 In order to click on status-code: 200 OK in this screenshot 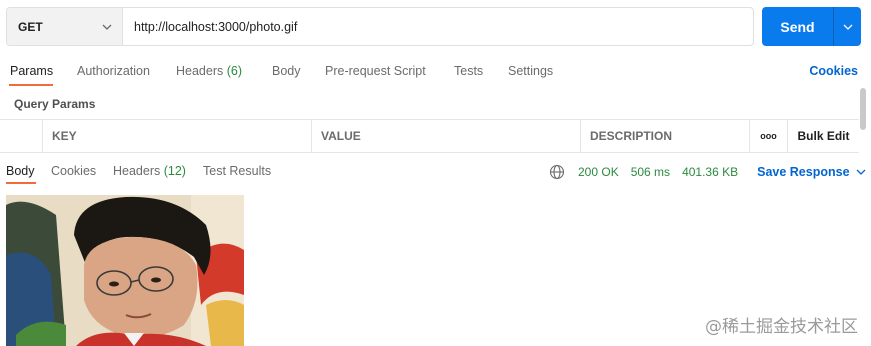, I will do `click(598, 172)`.